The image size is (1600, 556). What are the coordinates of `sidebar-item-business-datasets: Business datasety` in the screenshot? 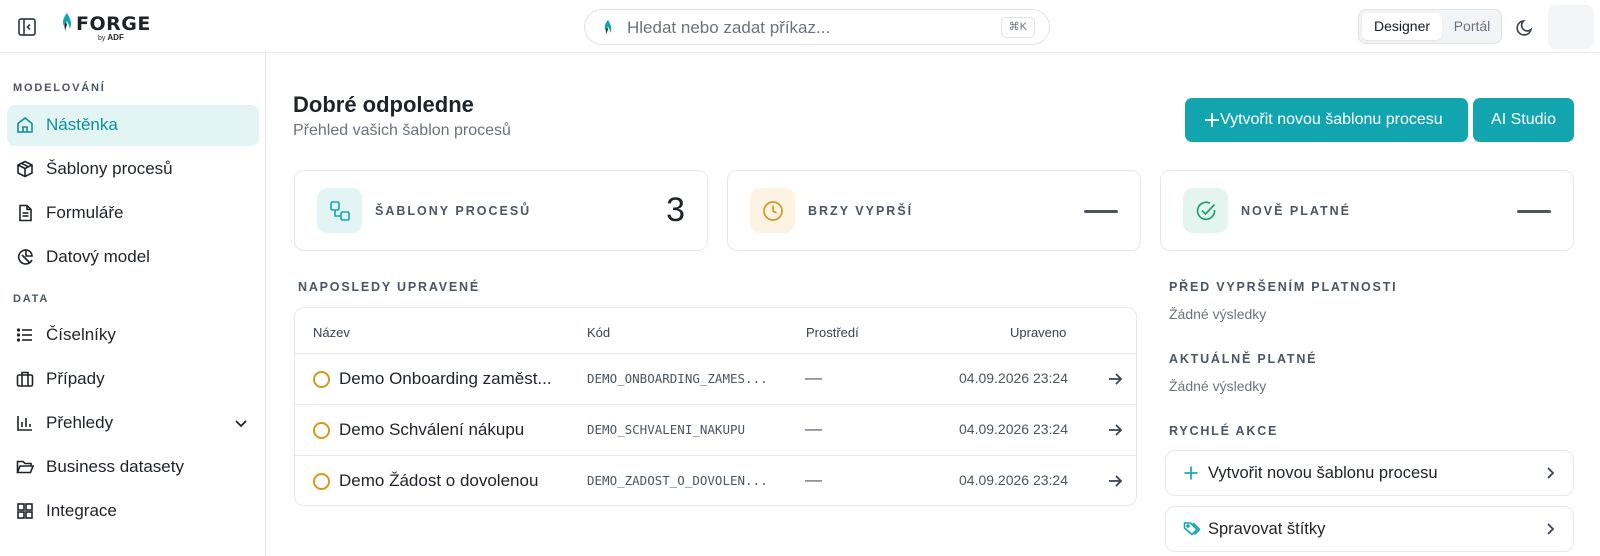 It's located at (133, 467).